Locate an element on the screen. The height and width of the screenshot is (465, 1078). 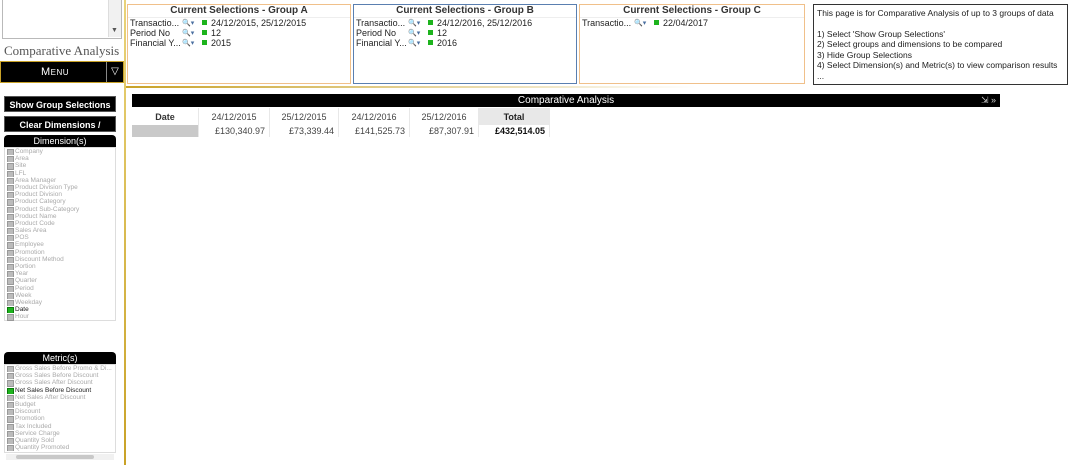
list-item: Gross Sales After Discount is located at coordinates (60, 383).